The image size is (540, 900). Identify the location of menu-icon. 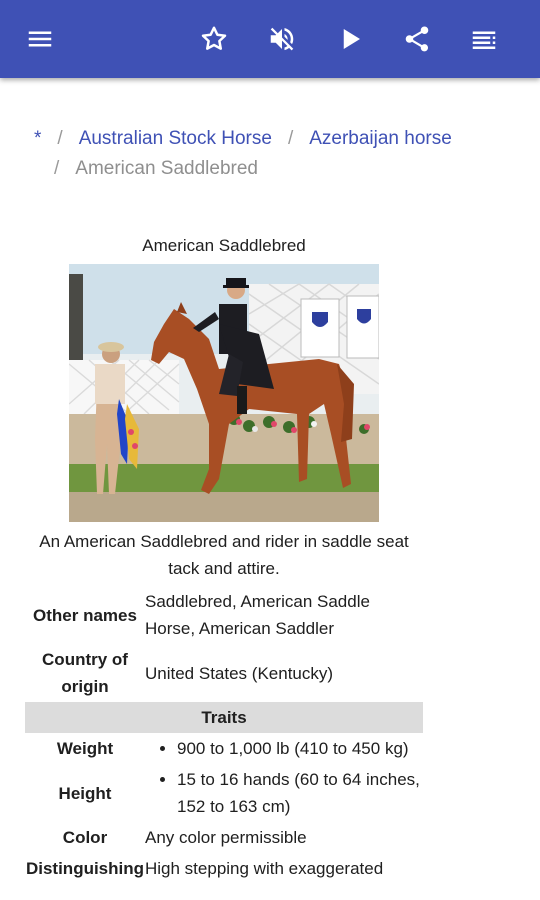
(40, 39).